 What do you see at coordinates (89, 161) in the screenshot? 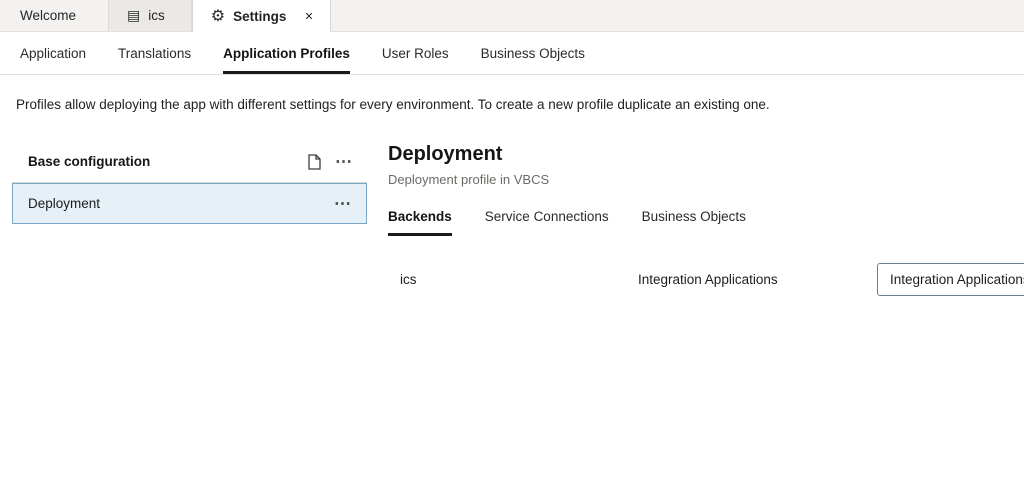
I see `base-configuration-label: Base configuration` at bounding box center [89, 161].